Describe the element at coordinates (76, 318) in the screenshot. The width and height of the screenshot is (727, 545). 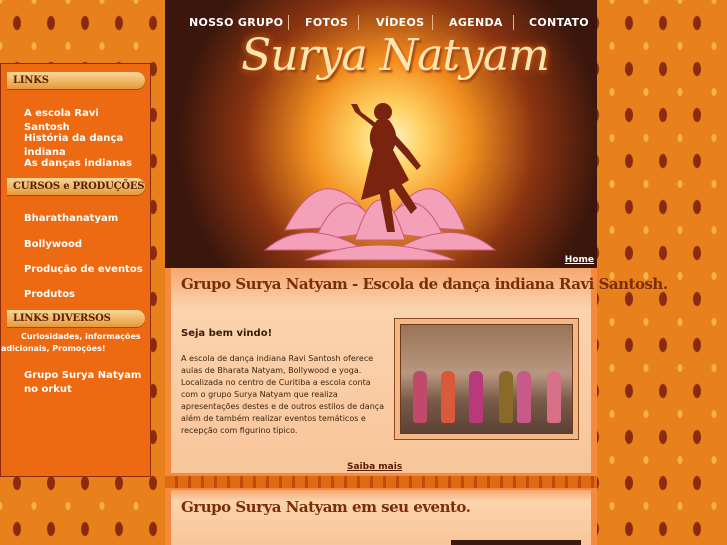
I see `diversos-section-header: LINKS DIVERSOS` at that location.